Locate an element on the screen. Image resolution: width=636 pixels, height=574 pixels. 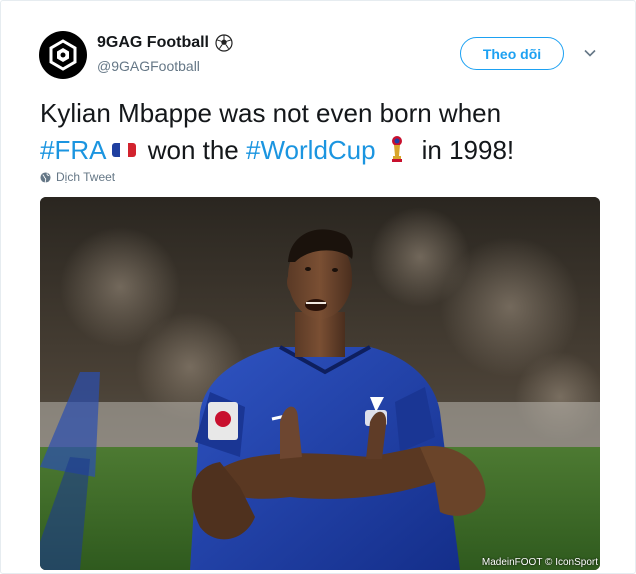
follow-button: Theo dõi is located at coordinates (512, 53).